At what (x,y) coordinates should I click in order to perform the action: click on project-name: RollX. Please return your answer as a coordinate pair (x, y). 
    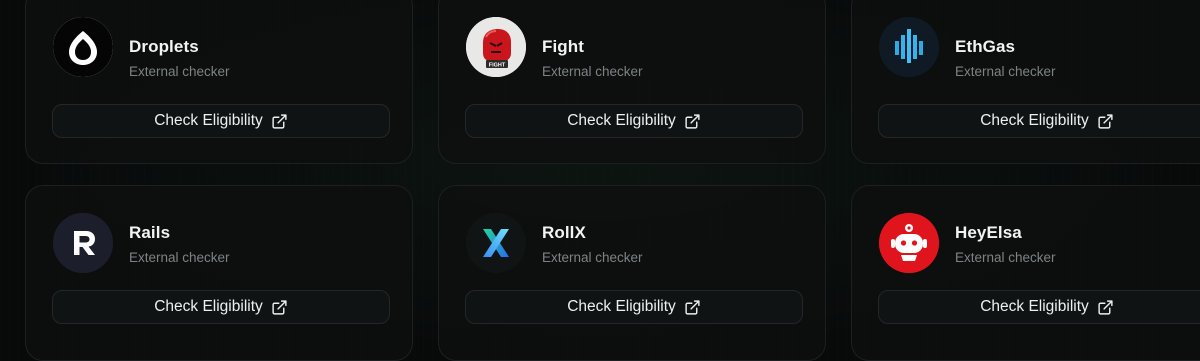
    Looking at the image, I should click on (564, 232).